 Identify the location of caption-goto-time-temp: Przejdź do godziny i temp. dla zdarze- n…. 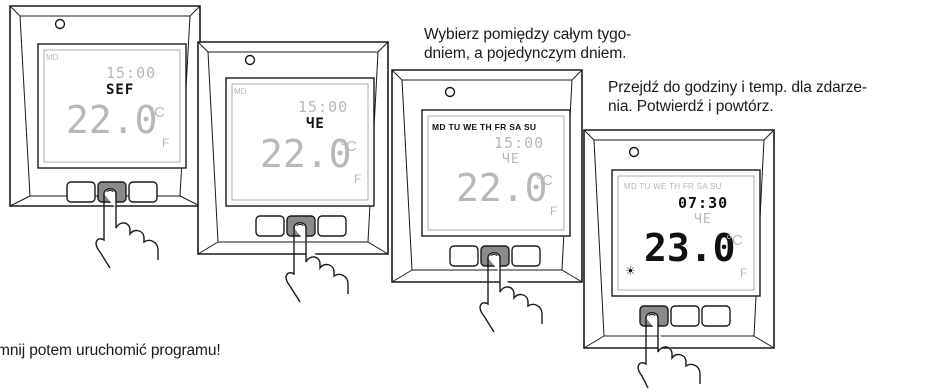
(737, 97).